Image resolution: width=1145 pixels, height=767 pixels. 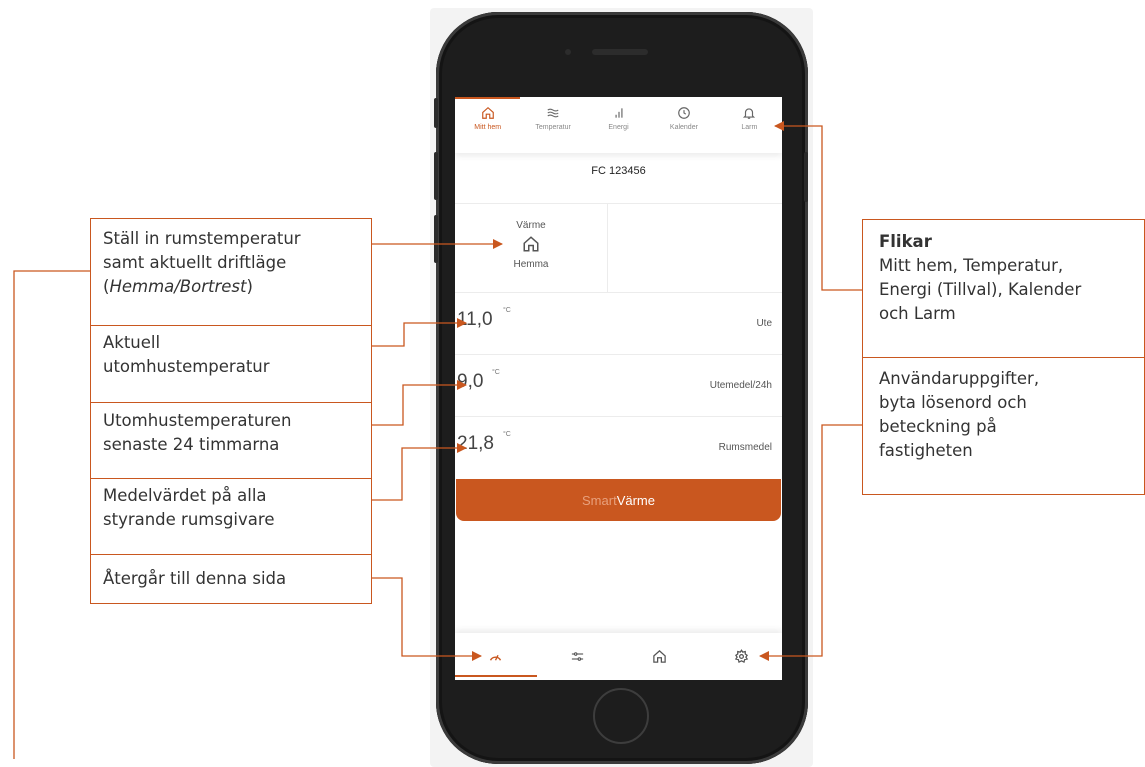 I want to click on callout-line: senaste 24 timmarna, so click(x=191, y=444).